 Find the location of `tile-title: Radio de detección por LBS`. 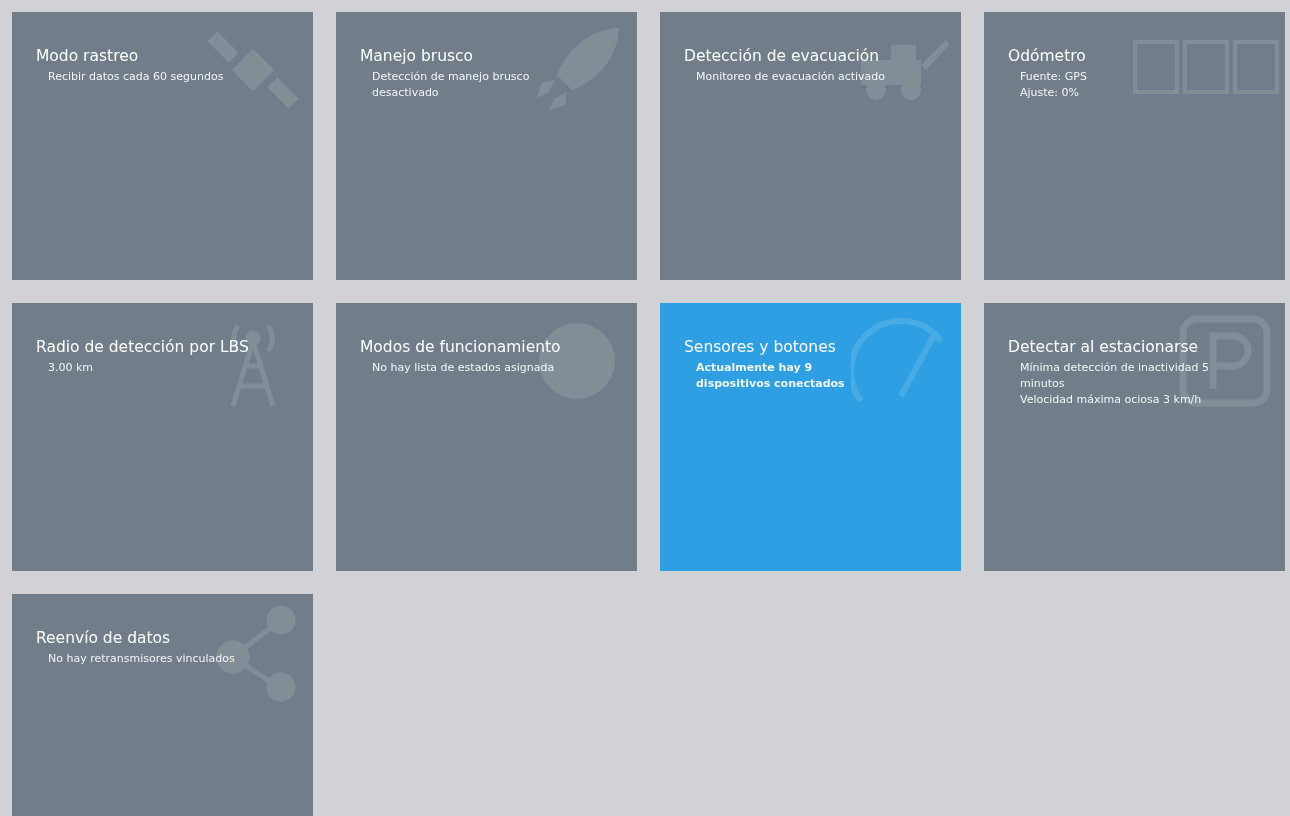

tile-title: Radio de detección por LBS is located at coordinates (142, 347).